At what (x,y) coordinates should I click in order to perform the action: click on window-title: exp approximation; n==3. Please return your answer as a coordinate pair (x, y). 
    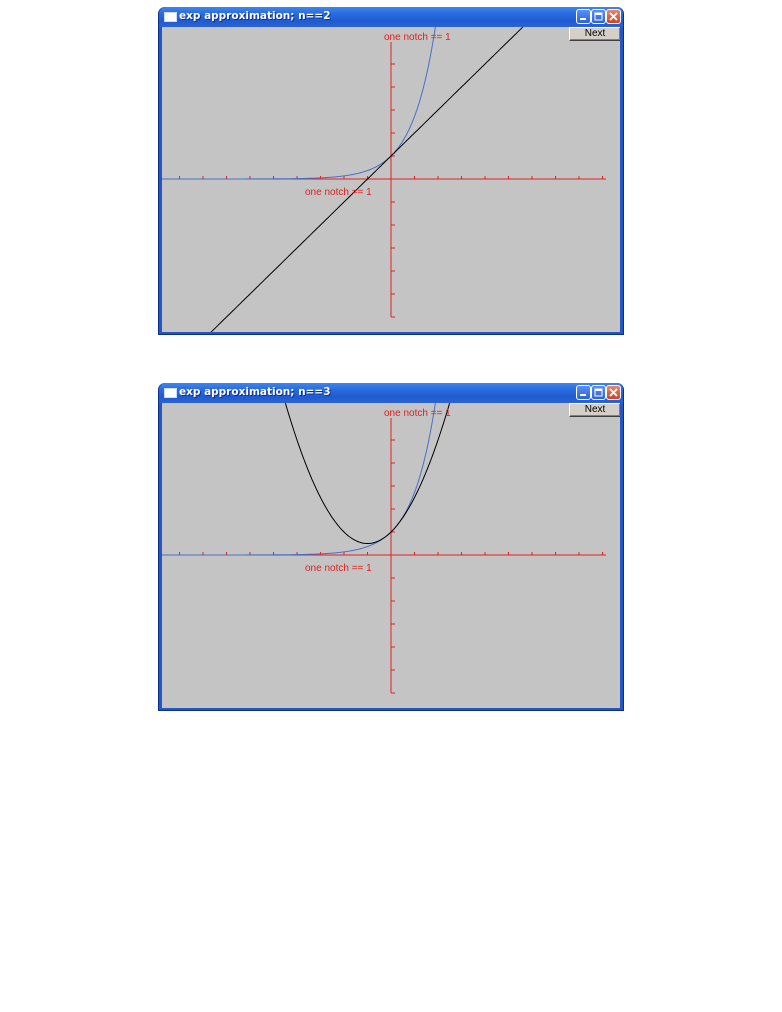
    Looking at the image, I should click on (255, 392).